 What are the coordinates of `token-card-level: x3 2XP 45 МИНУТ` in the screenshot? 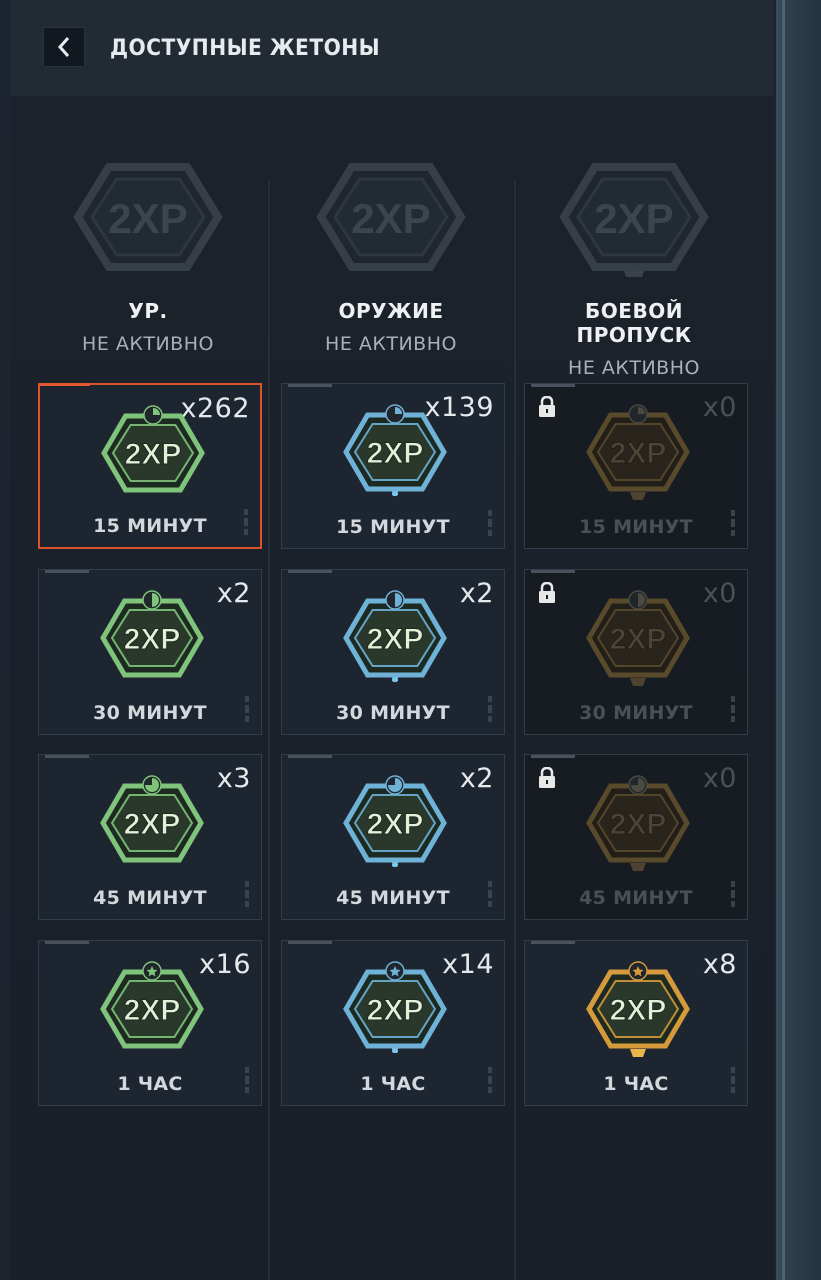 It's located at (150, 837).